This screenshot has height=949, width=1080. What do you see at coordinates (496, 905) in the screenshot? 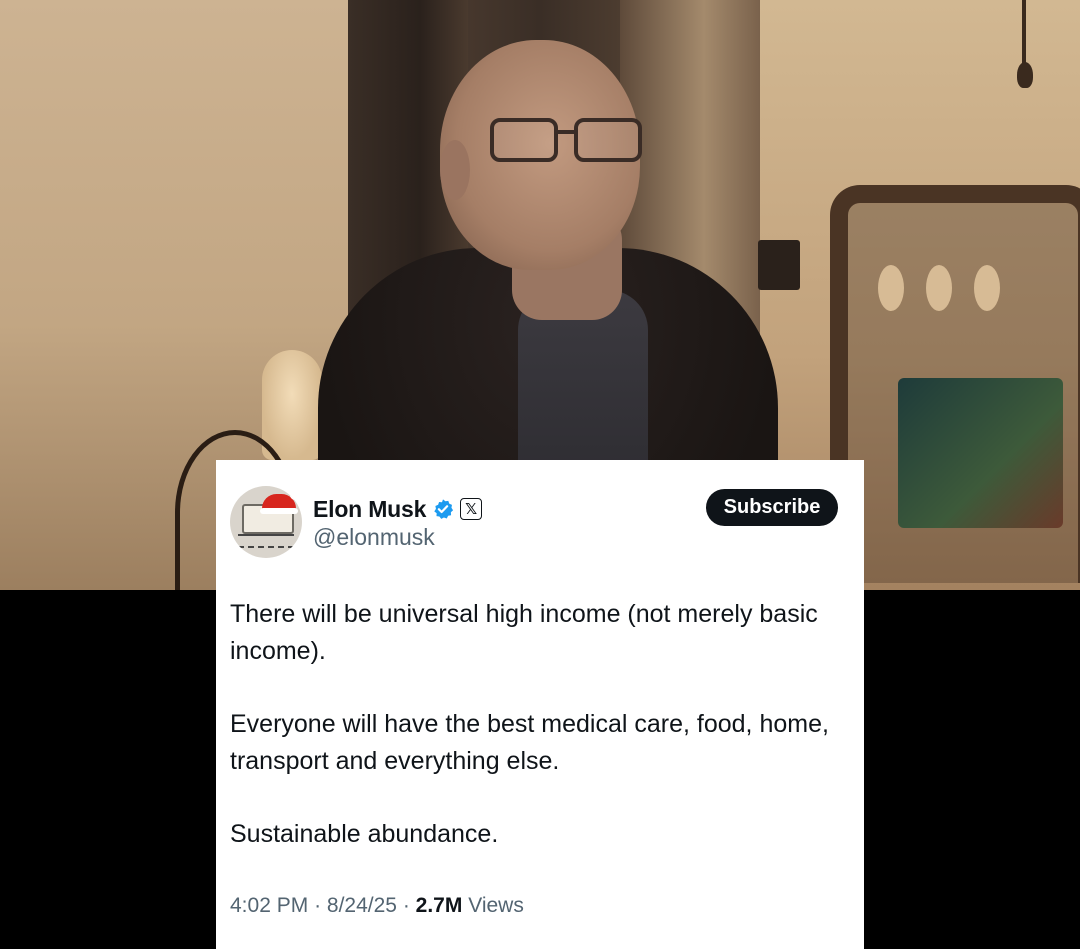
I see `views-label: Views` at bounding box center [496, 905].